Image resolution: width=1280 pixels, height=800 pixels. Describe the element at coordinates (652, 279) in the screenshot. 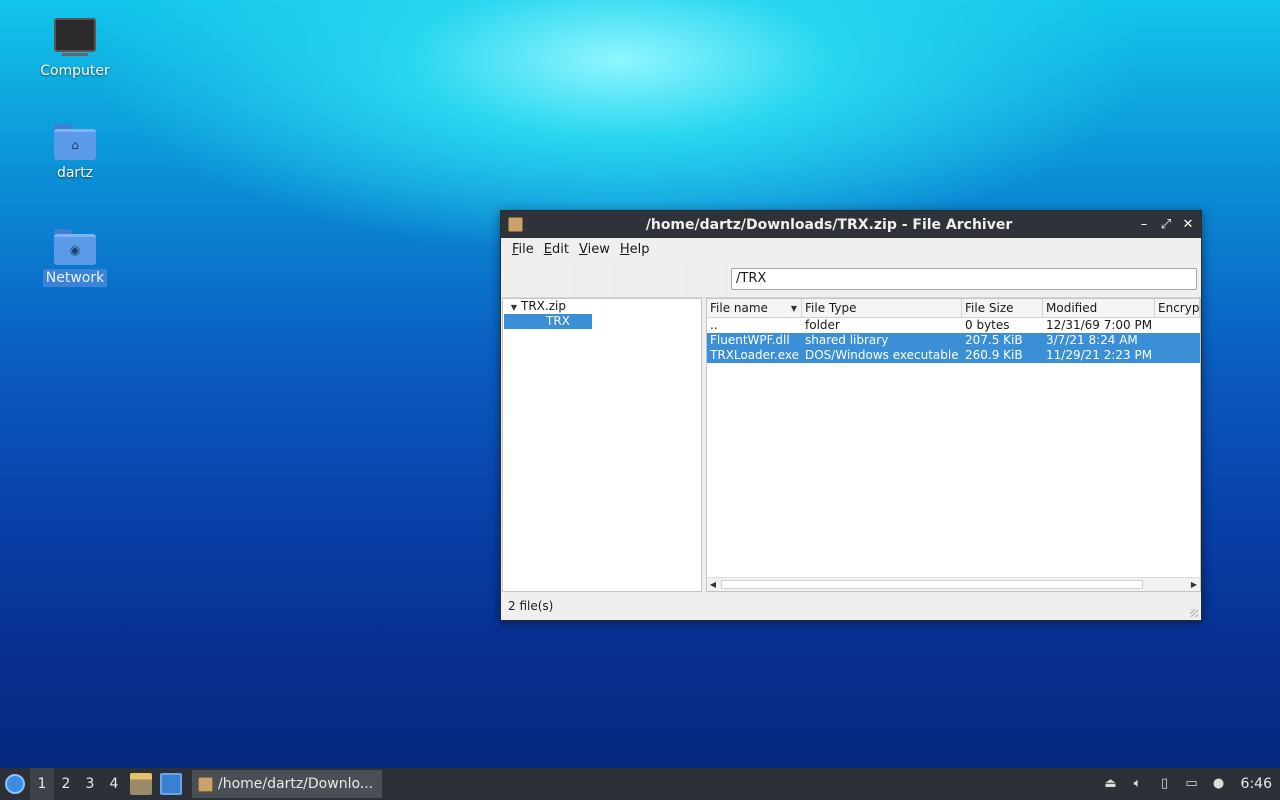

I see `toolbar-button-add` at that location.